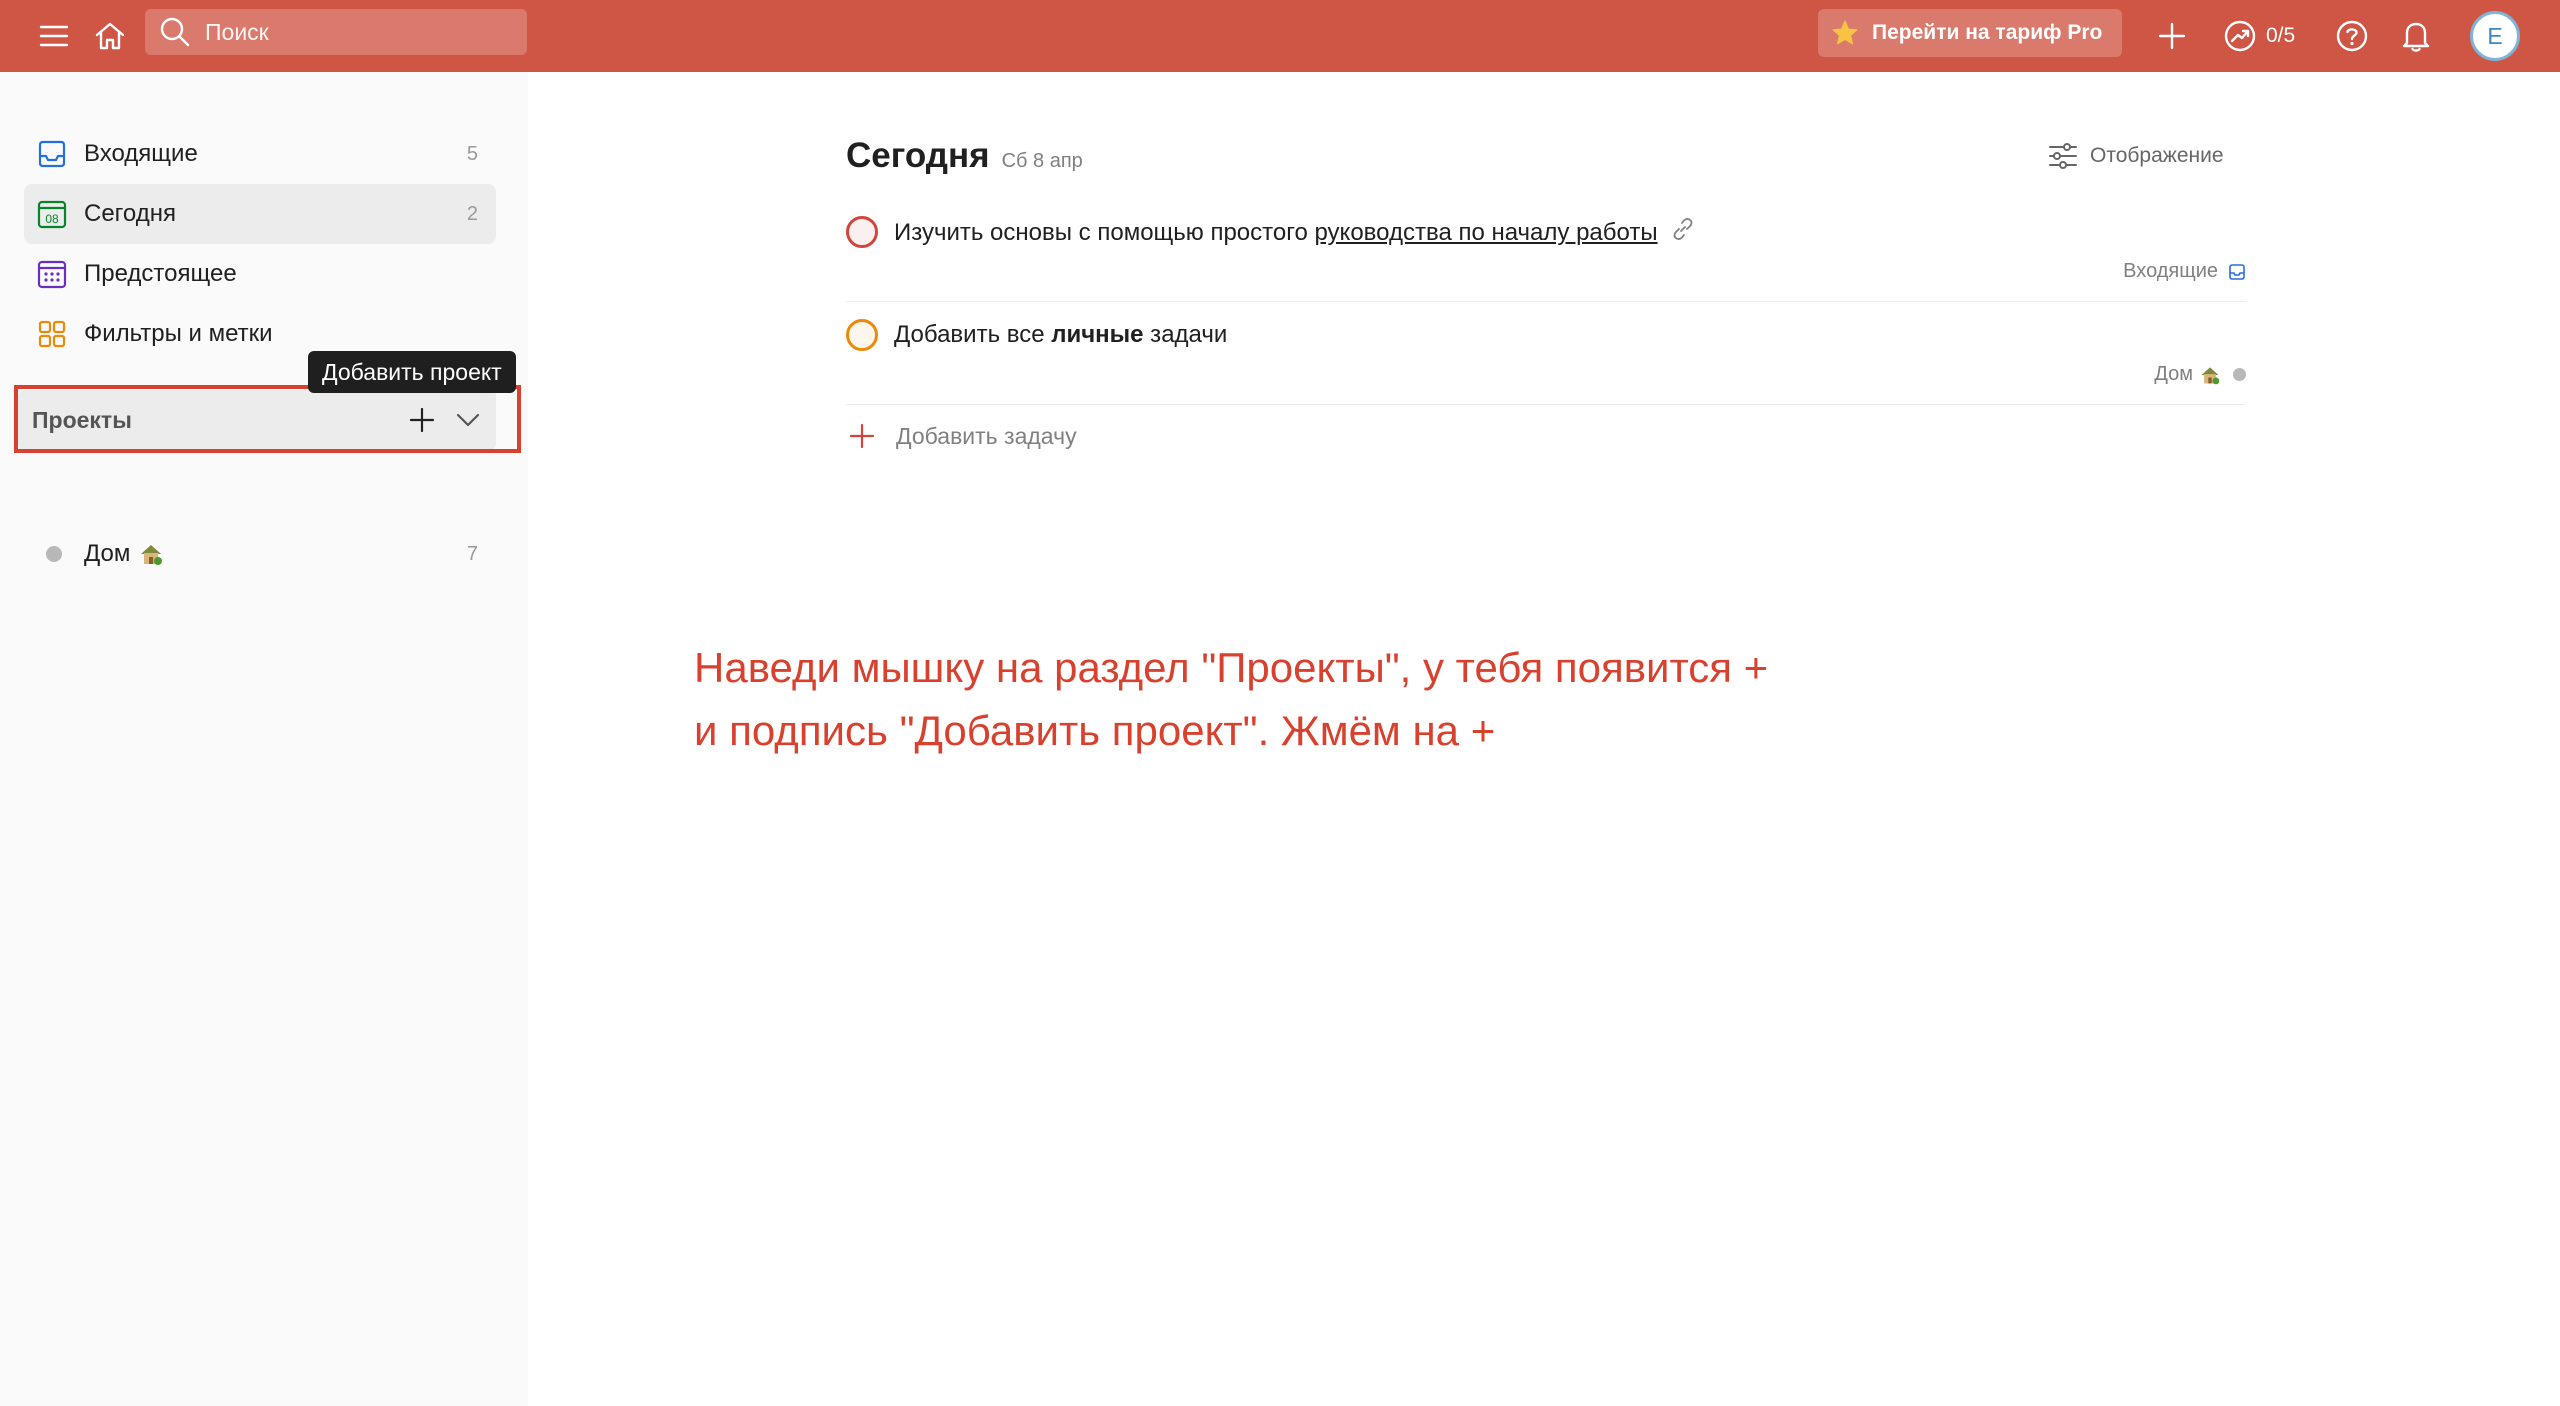  What do you see at coordinates (468, 420) in the screenshot?
I see `chevron-down-icon` at bounding box center [468, 420].